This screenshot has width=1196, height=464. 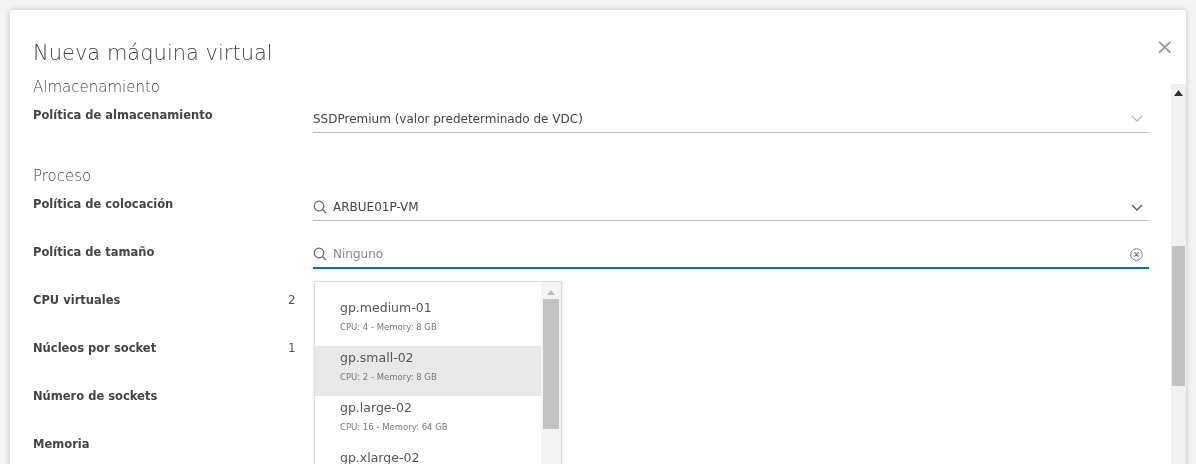 I want to click on select-field: ARBUE01P-VM, so click(x=731, y=209).